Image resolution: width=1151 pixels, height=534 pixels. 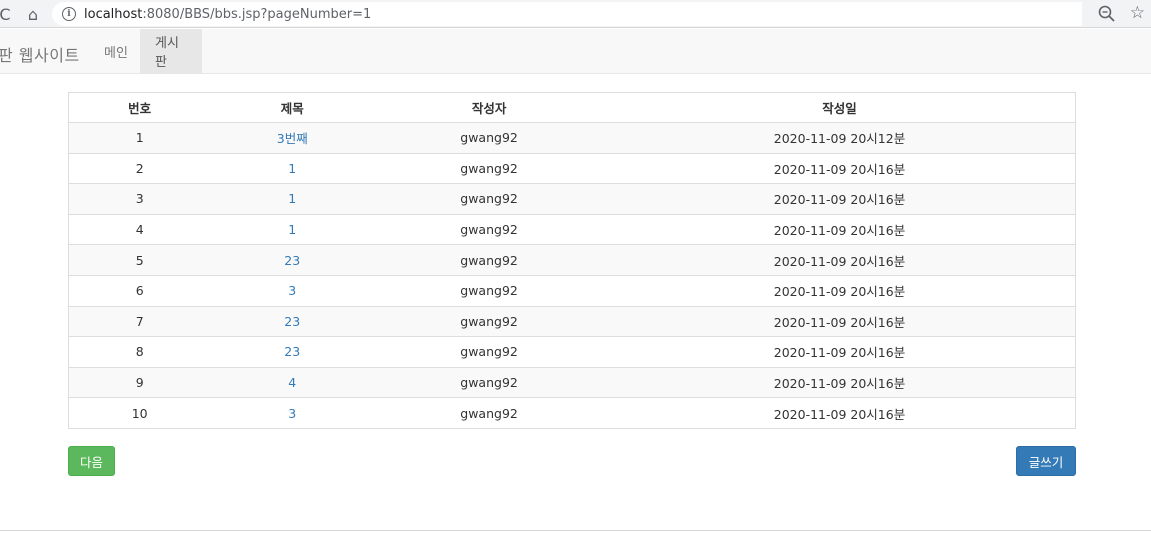 What do you see at coordinates (69, 14) in the screenshot?
I see `info-icon: i` at bounding box center [69, 14].